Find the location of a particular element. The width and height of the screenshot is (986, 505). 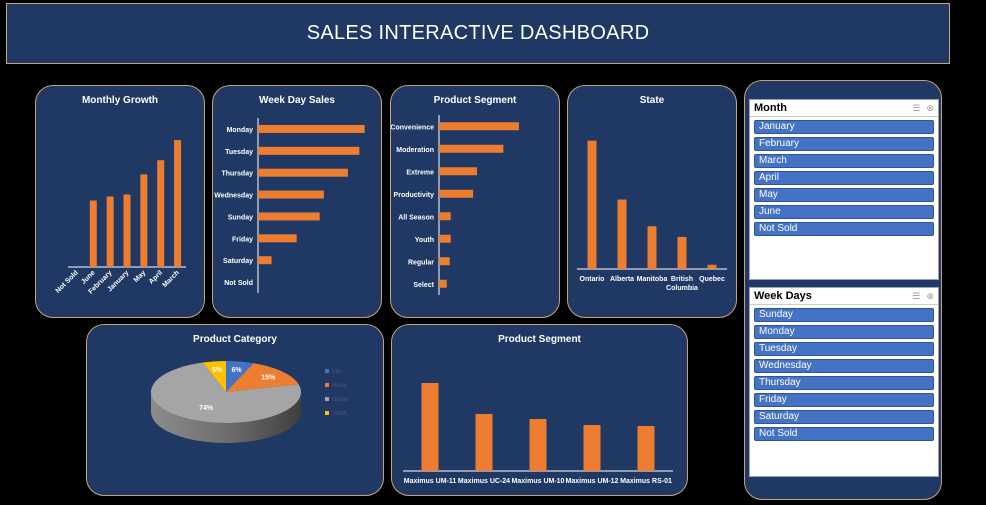

tick-label: Friday is located at coordinates (242, 239).